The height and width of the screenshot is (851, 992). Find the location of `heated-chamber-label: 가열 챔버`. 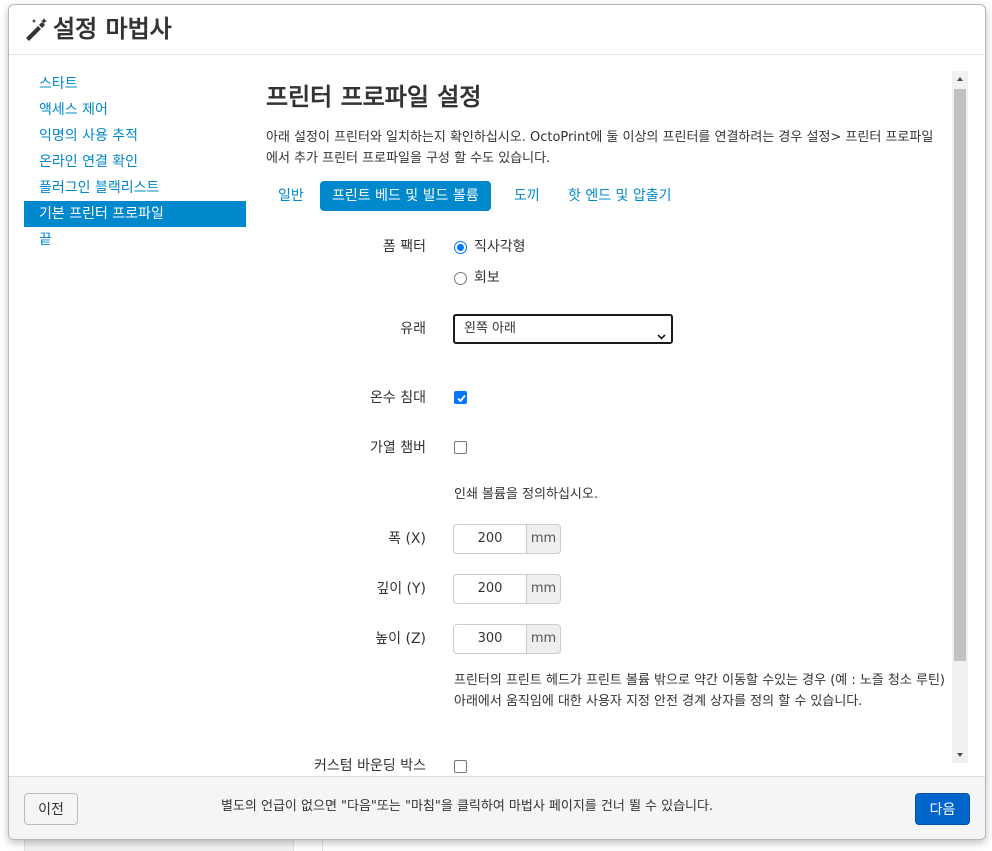

heated-chamber-label: 가열 챔버 is located at coordinates (398, 448).